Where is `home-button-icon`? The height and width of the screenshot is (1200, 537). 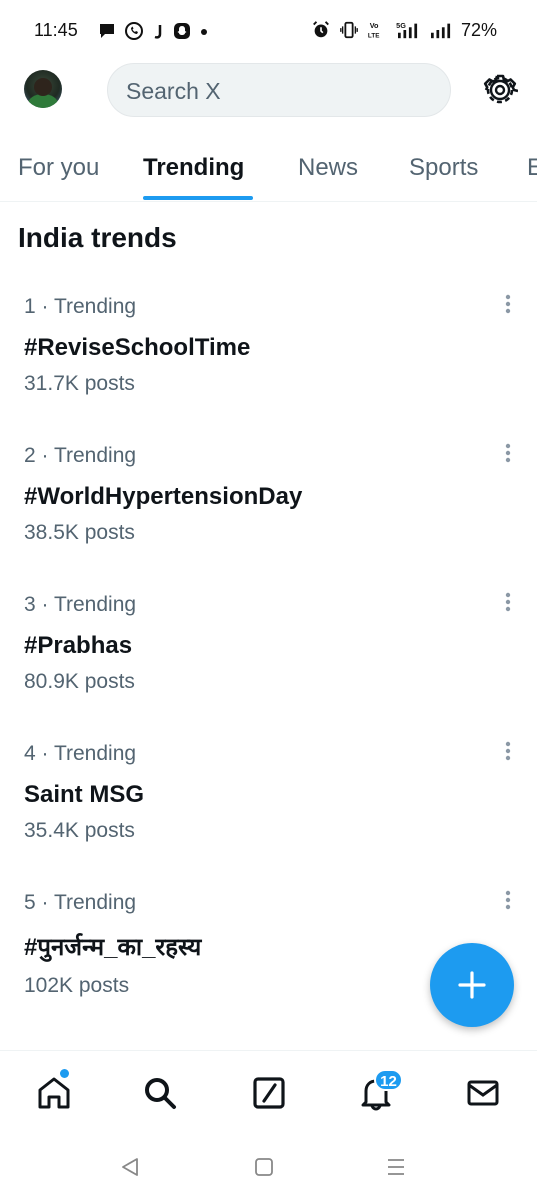
home-button-icon is located at coordinates (264, 1167).